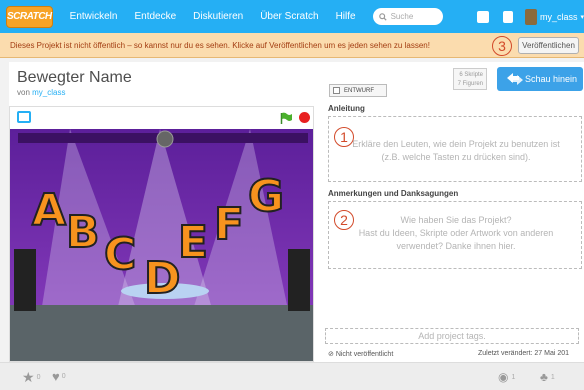 The height and width of the screenshot is (390, 584). What do you see at coordinates (25, 280) in the screenshot?
I see `speaker-left` at bounding box center [25, 280].